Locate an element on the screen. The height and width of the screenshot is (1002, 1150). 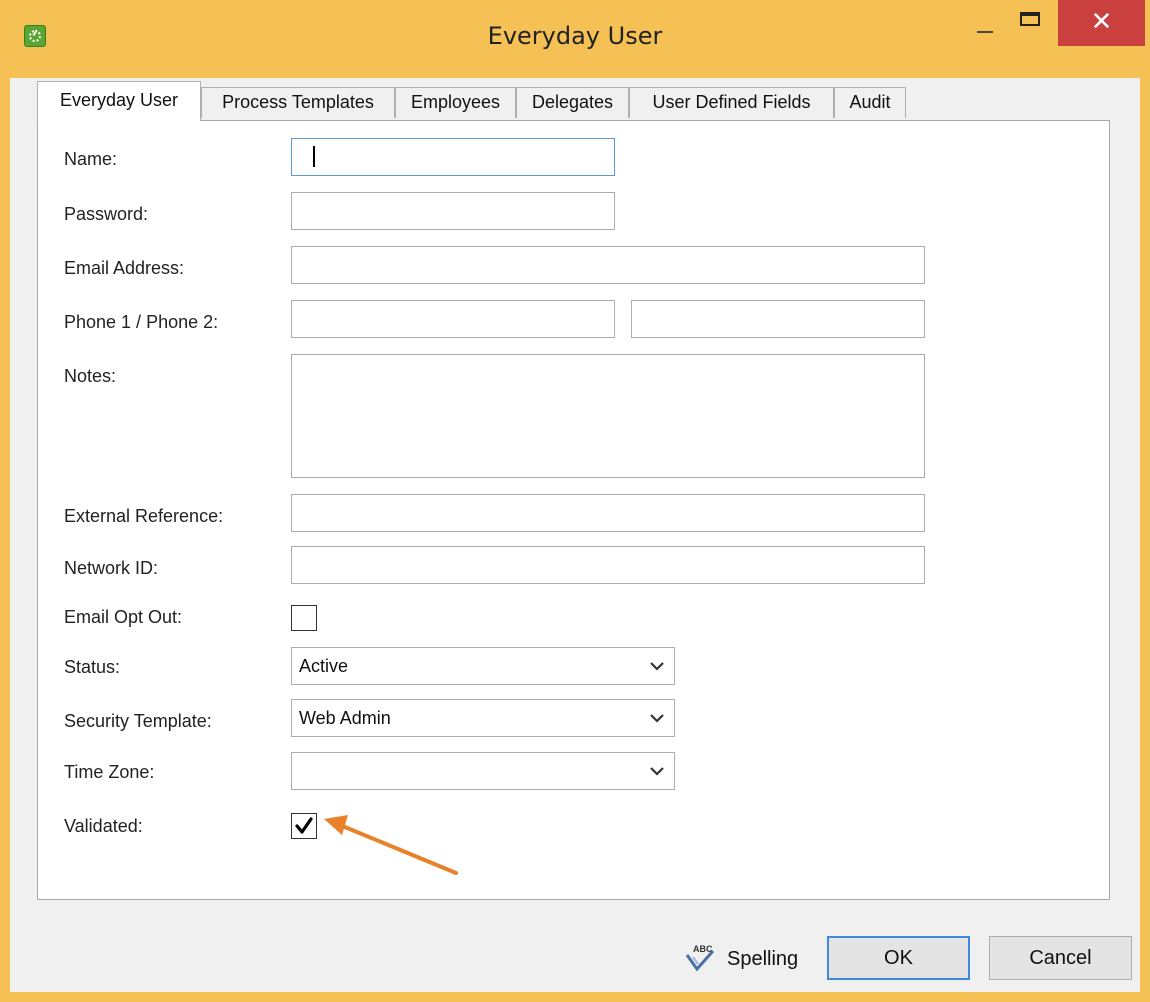
network-id-input is located at coordinates (608, 565).